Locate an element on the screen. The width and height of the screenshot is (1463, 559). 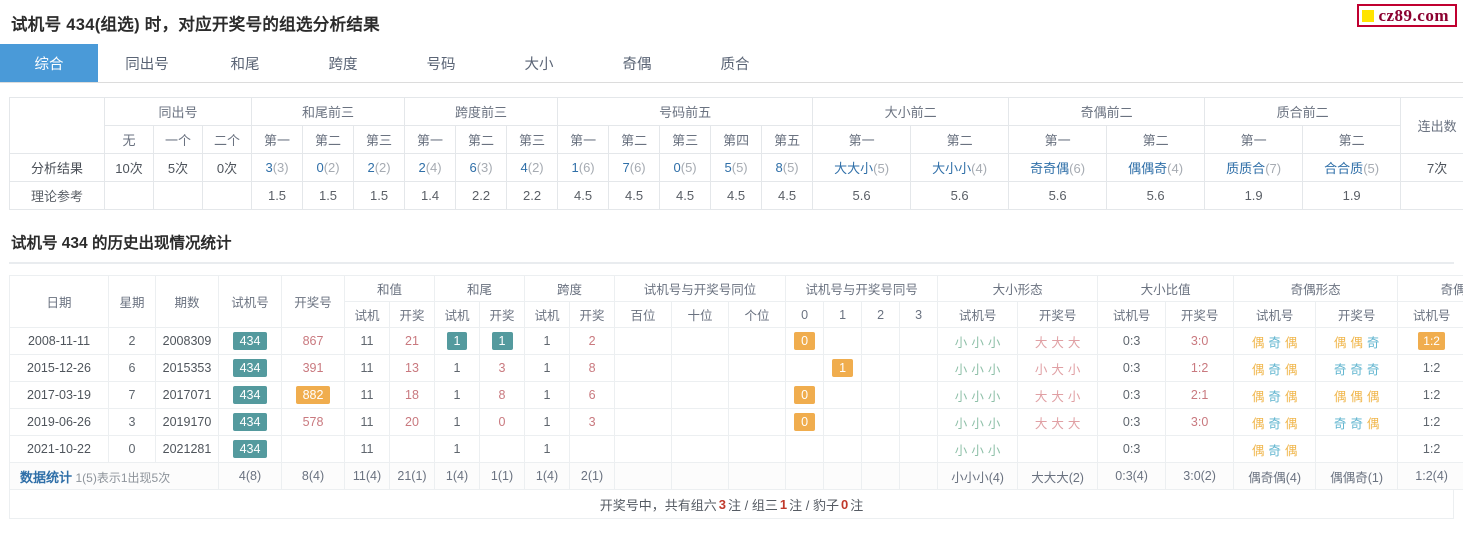
cell-bs-form-open is located at coordinates (1058, 449).